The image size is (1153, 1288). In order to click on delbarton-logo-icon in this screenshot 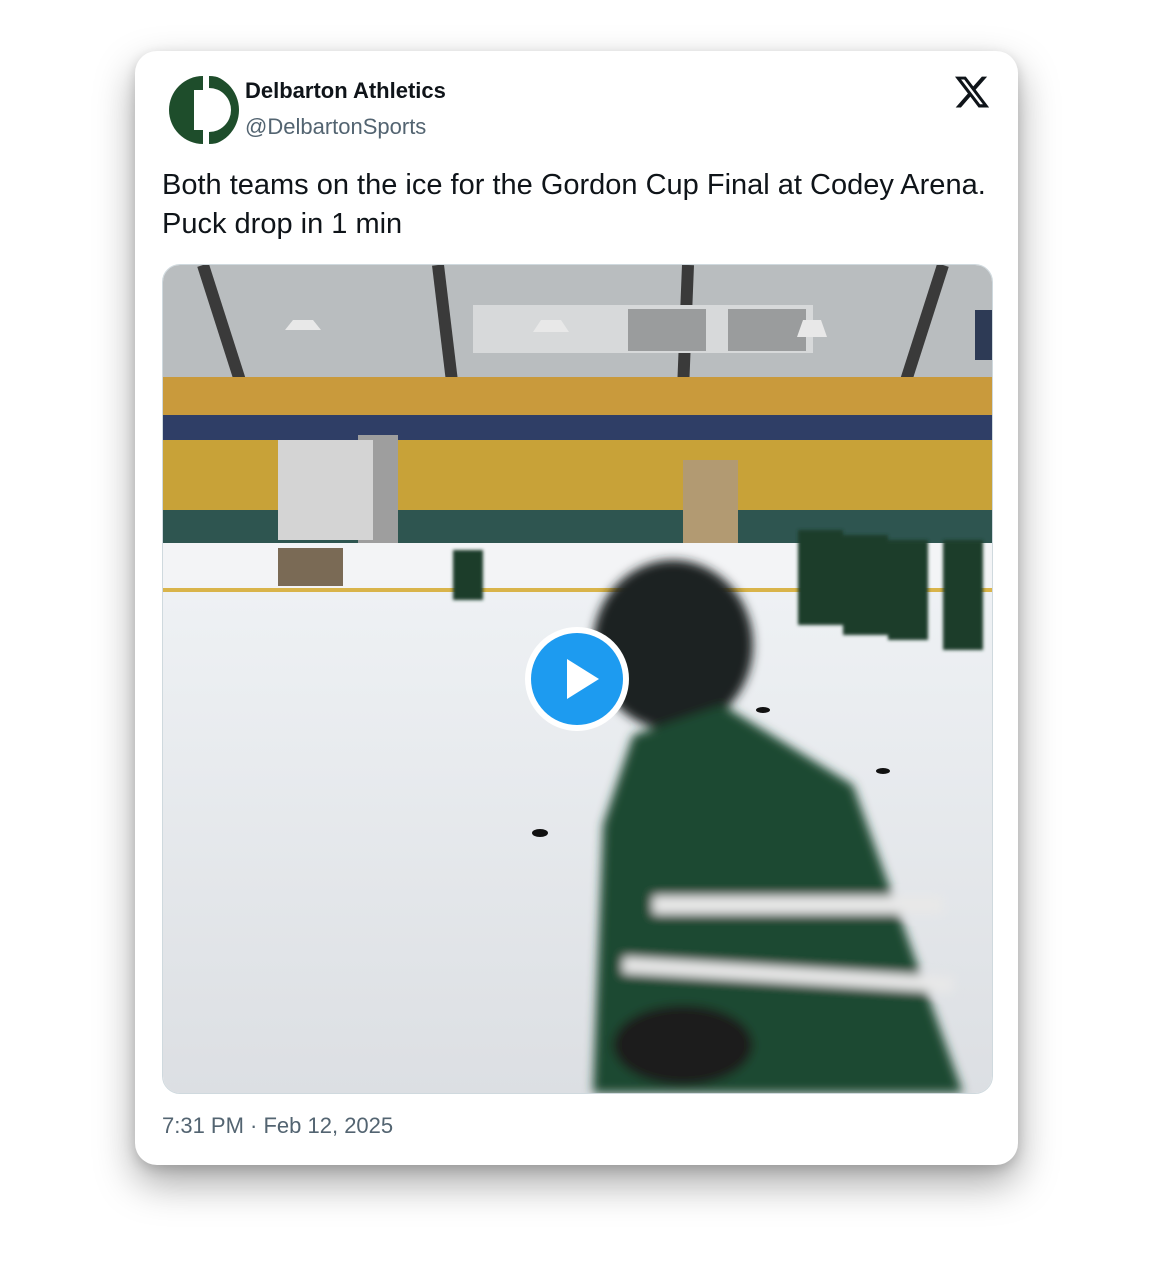, I will do `click(203, 110)`.